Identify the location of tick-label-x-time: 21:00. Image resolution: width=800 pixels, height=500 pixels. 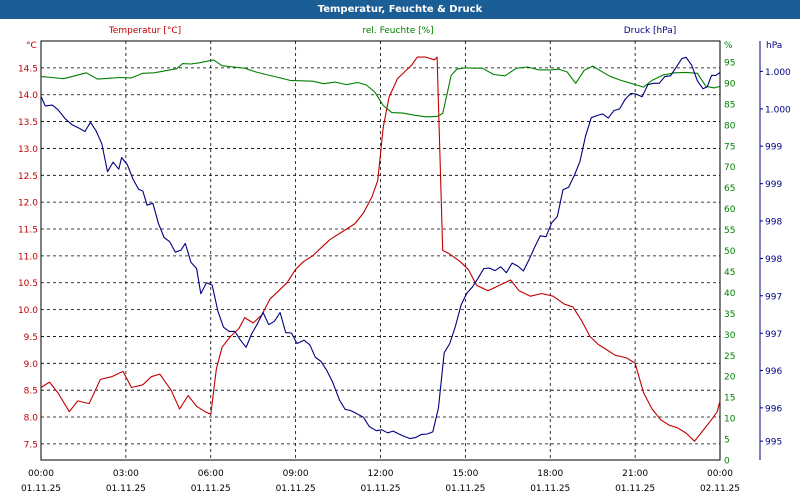
(635, 474).